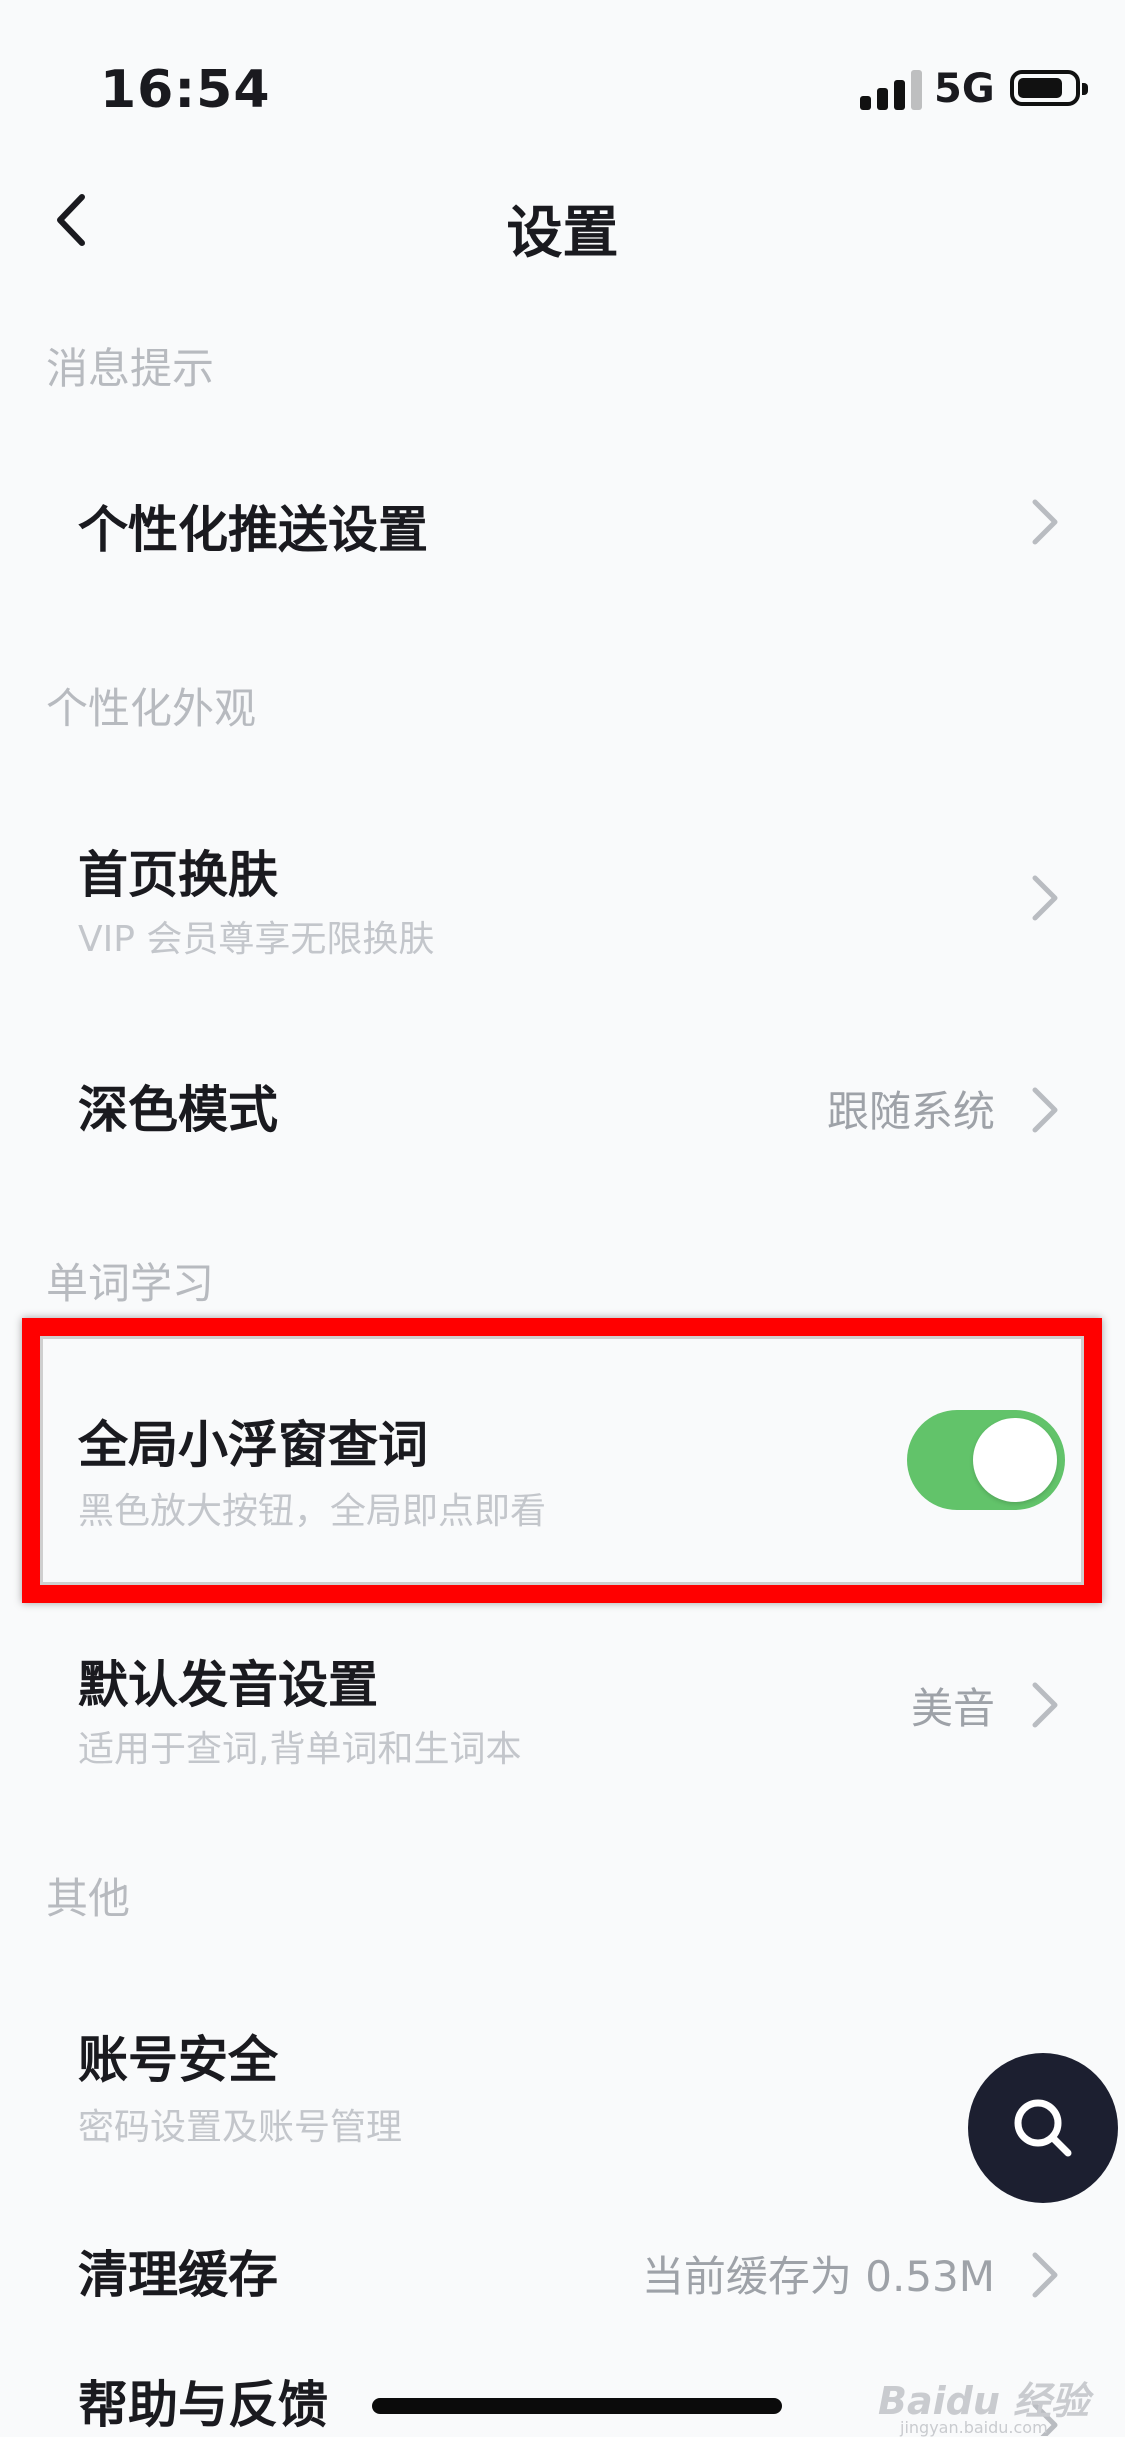 The image size is (1125, 2437). Describe the element at coordinates (562, 2275) in the screenshot. I see `settings-item-clear-cache: 清理缓存 当前缓存为 0.53M` at that location.